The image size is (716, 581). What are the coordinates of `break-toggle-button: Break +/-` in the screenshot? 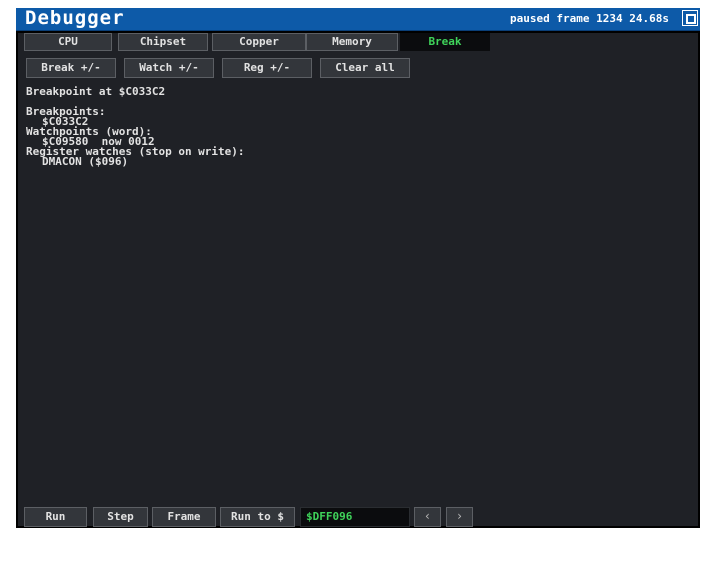 It's located at (71, 68).